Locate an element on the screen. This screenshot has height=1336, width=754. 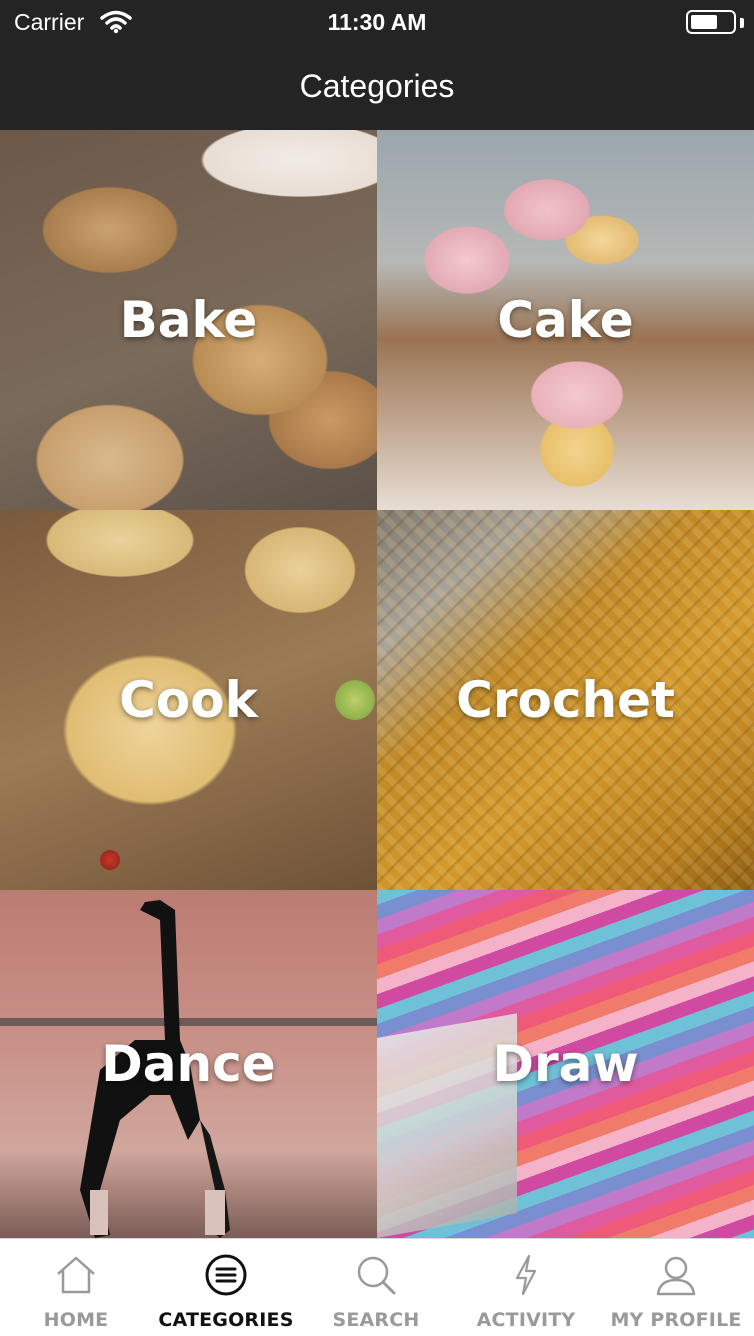
category-label: Draw is located at coordinates (565, 1064).